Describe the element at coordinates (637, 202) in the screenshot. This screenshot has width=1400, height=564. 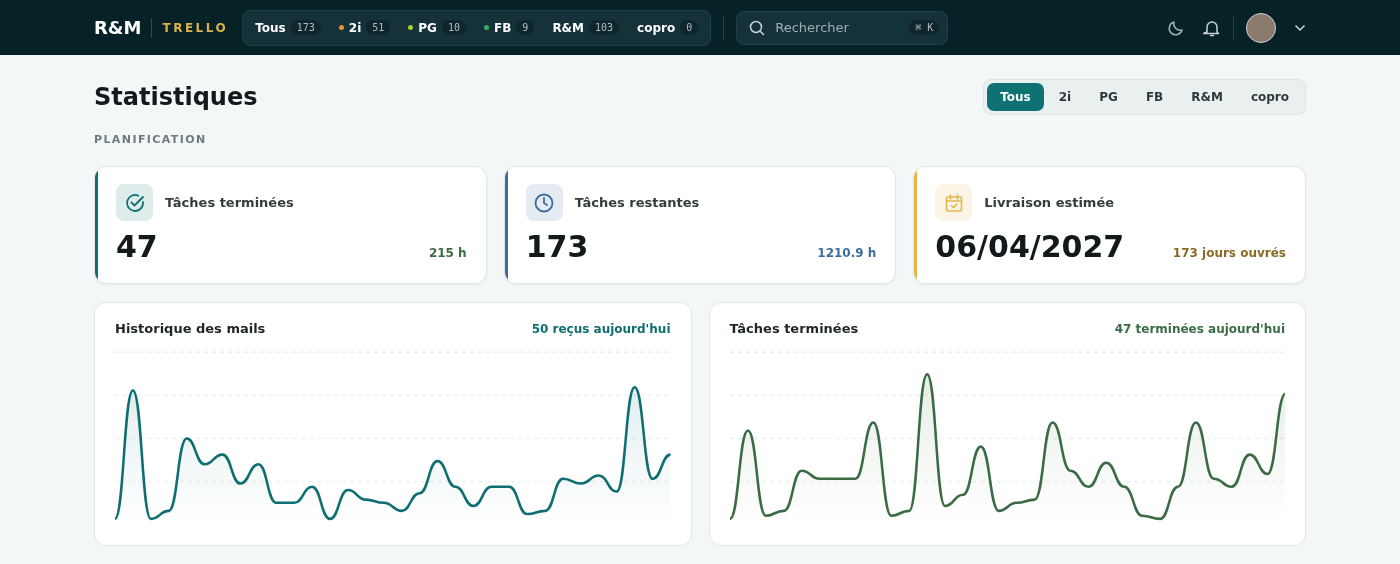
I see `card-label: Tâches restantes` at that location.